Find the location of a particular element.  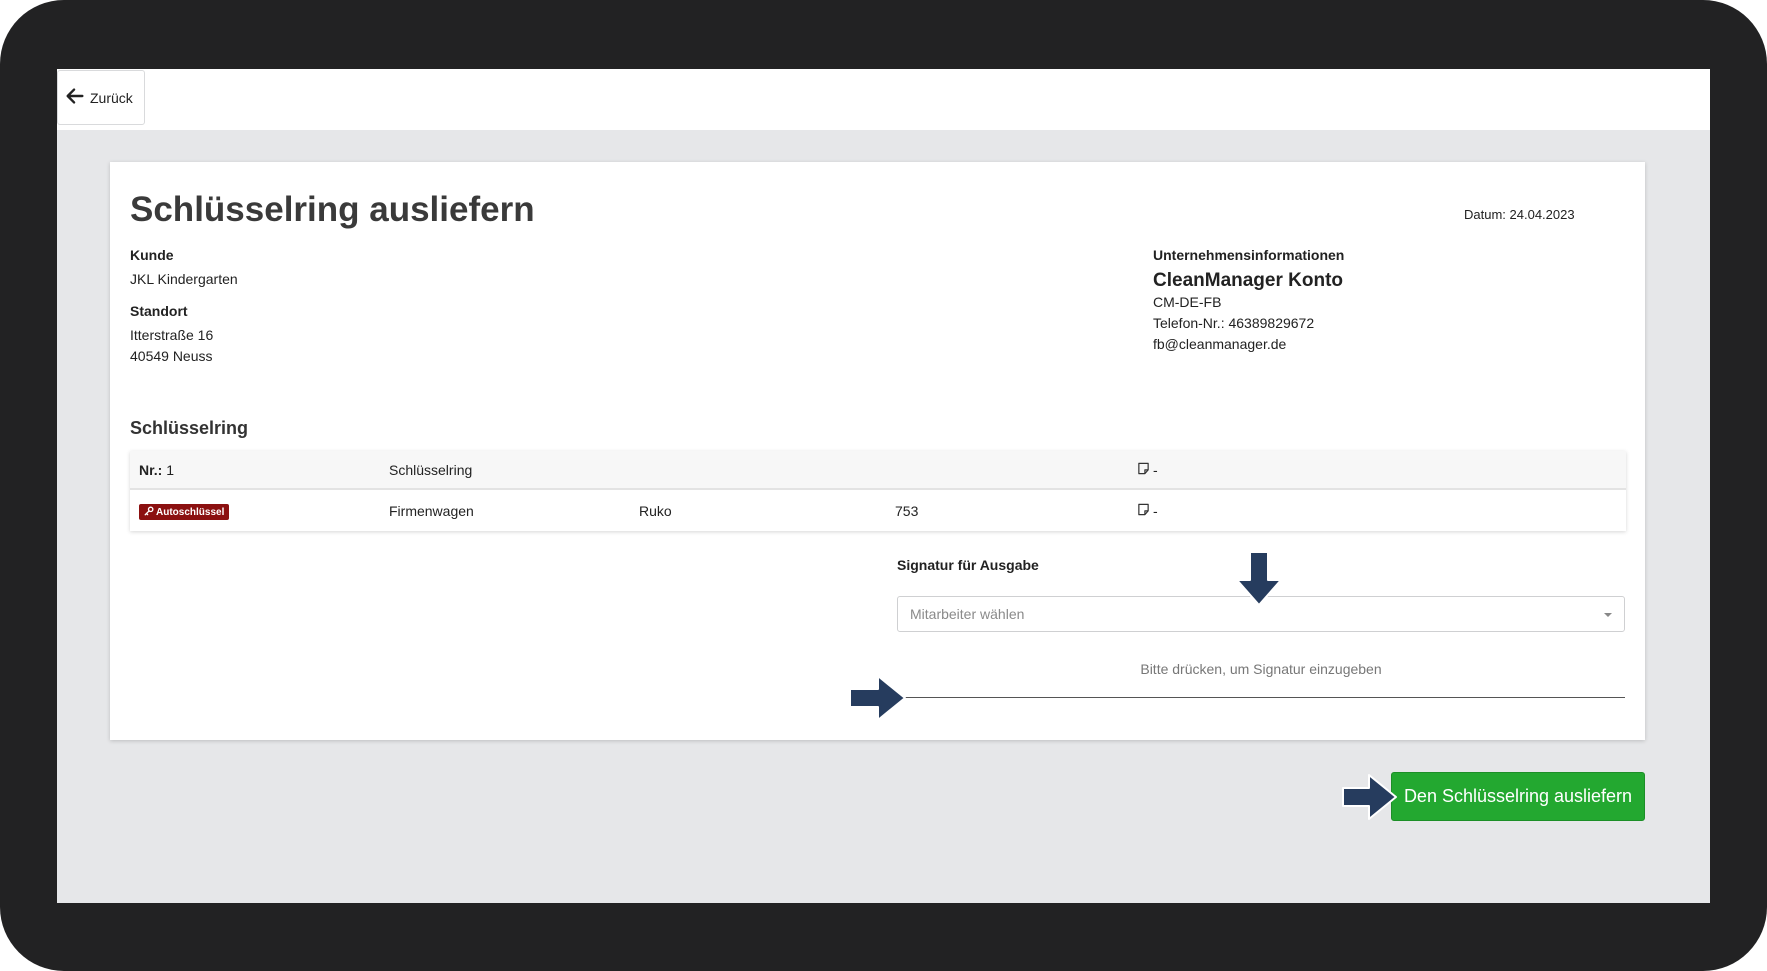

key-type-badge: Autoschlüssel is located at coordinates (184, 512).